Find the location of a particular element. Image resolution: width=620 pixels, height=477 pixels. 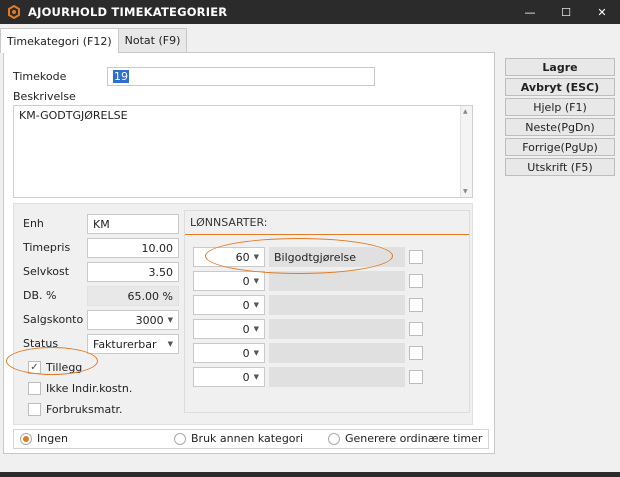

ikke-indir-checkbox is located at coordinates (34, 388).